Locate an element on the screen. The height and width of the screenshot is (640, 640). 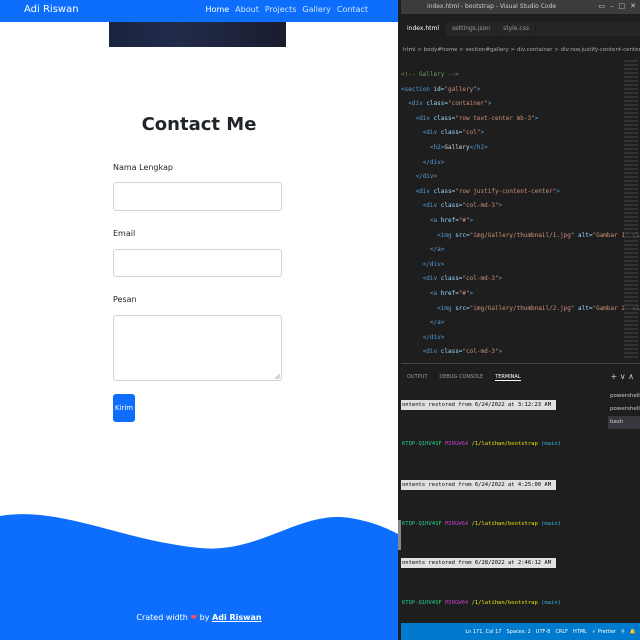
code-line: <!-- Gallery --> is located at coordinates (520, 75).